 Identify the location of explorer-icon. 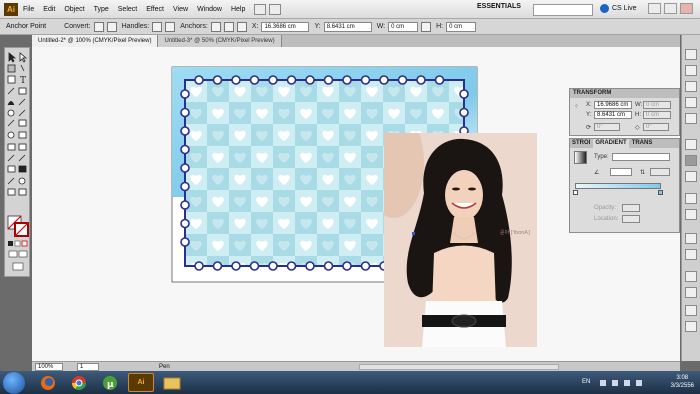
(172, 382).